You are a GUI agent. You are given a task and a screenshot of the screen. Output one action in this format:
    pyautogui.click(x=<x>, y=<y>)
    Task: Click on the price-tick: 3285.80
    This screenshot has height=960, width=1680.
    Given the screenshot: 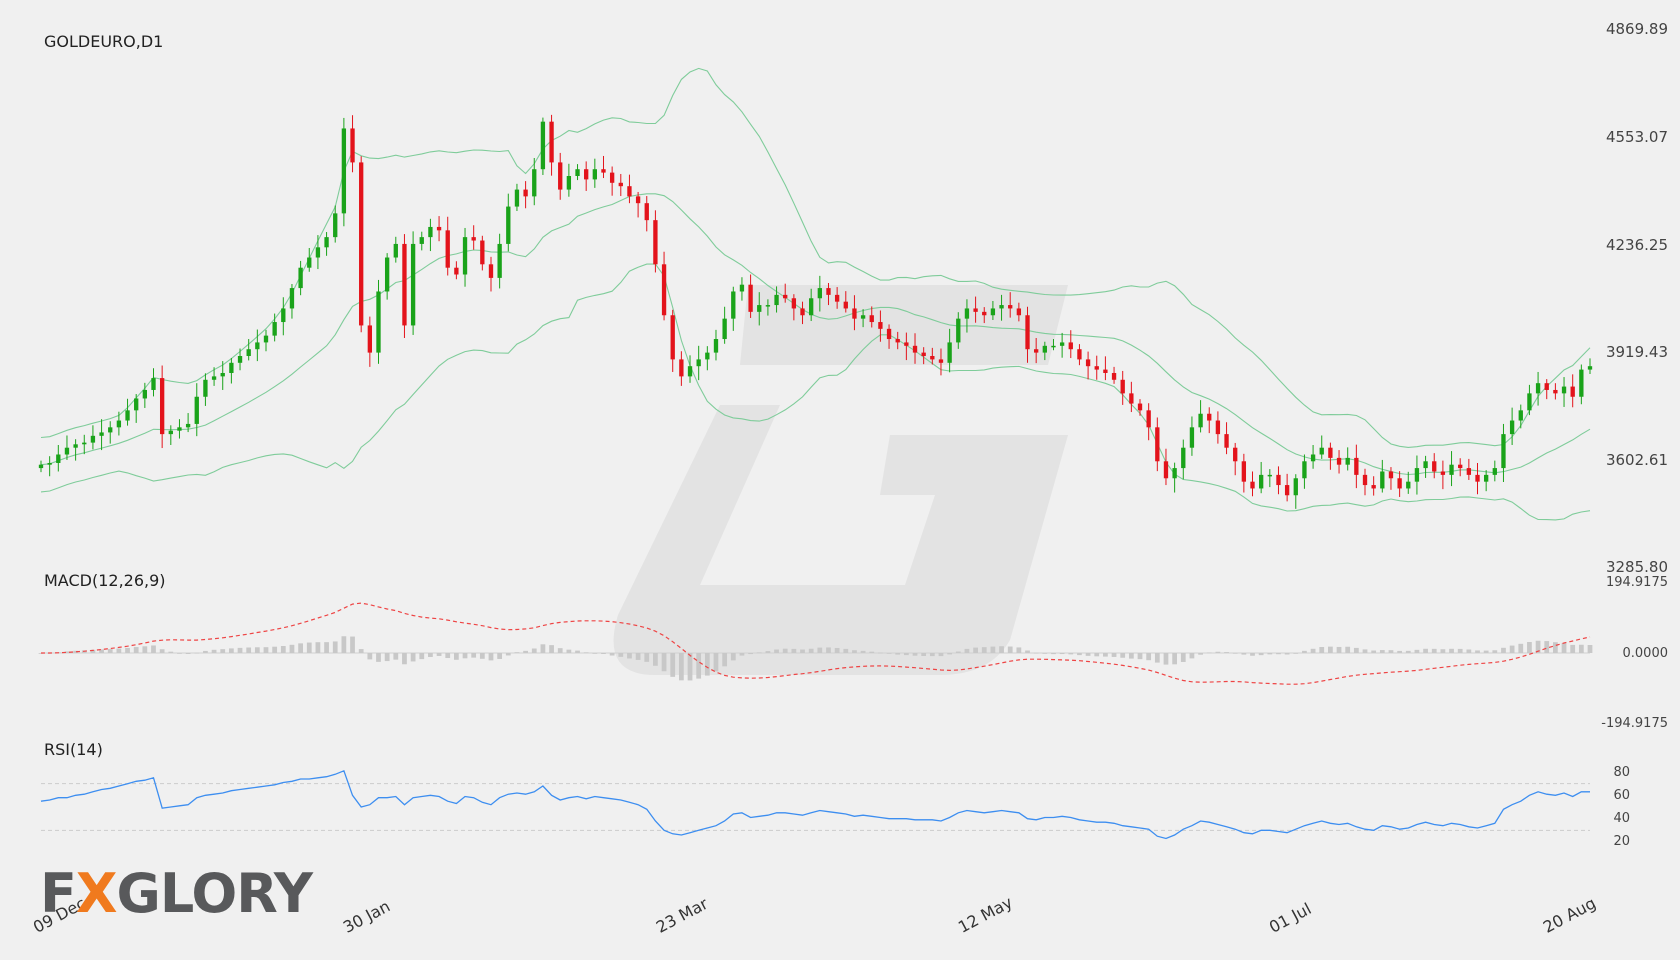 What is the action you would take?
    pyautogui.click(x=1636, y=567)
    